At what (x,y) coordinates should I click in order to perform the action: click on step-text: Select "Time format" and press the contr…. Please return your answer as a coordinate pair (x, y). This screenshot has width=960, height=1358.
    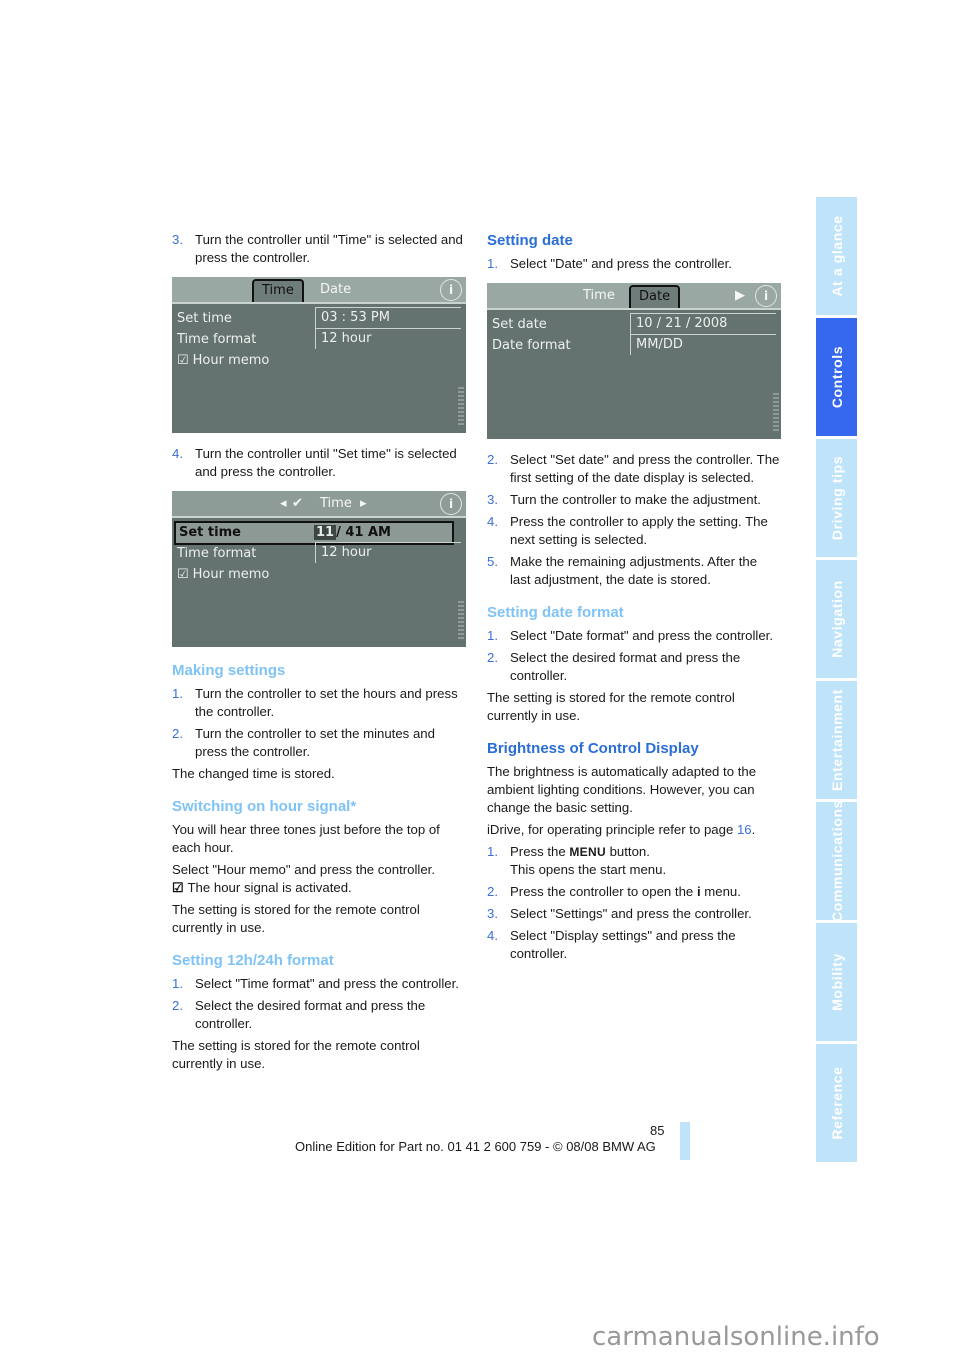
    Looking at the image, I should click on (327, 983).